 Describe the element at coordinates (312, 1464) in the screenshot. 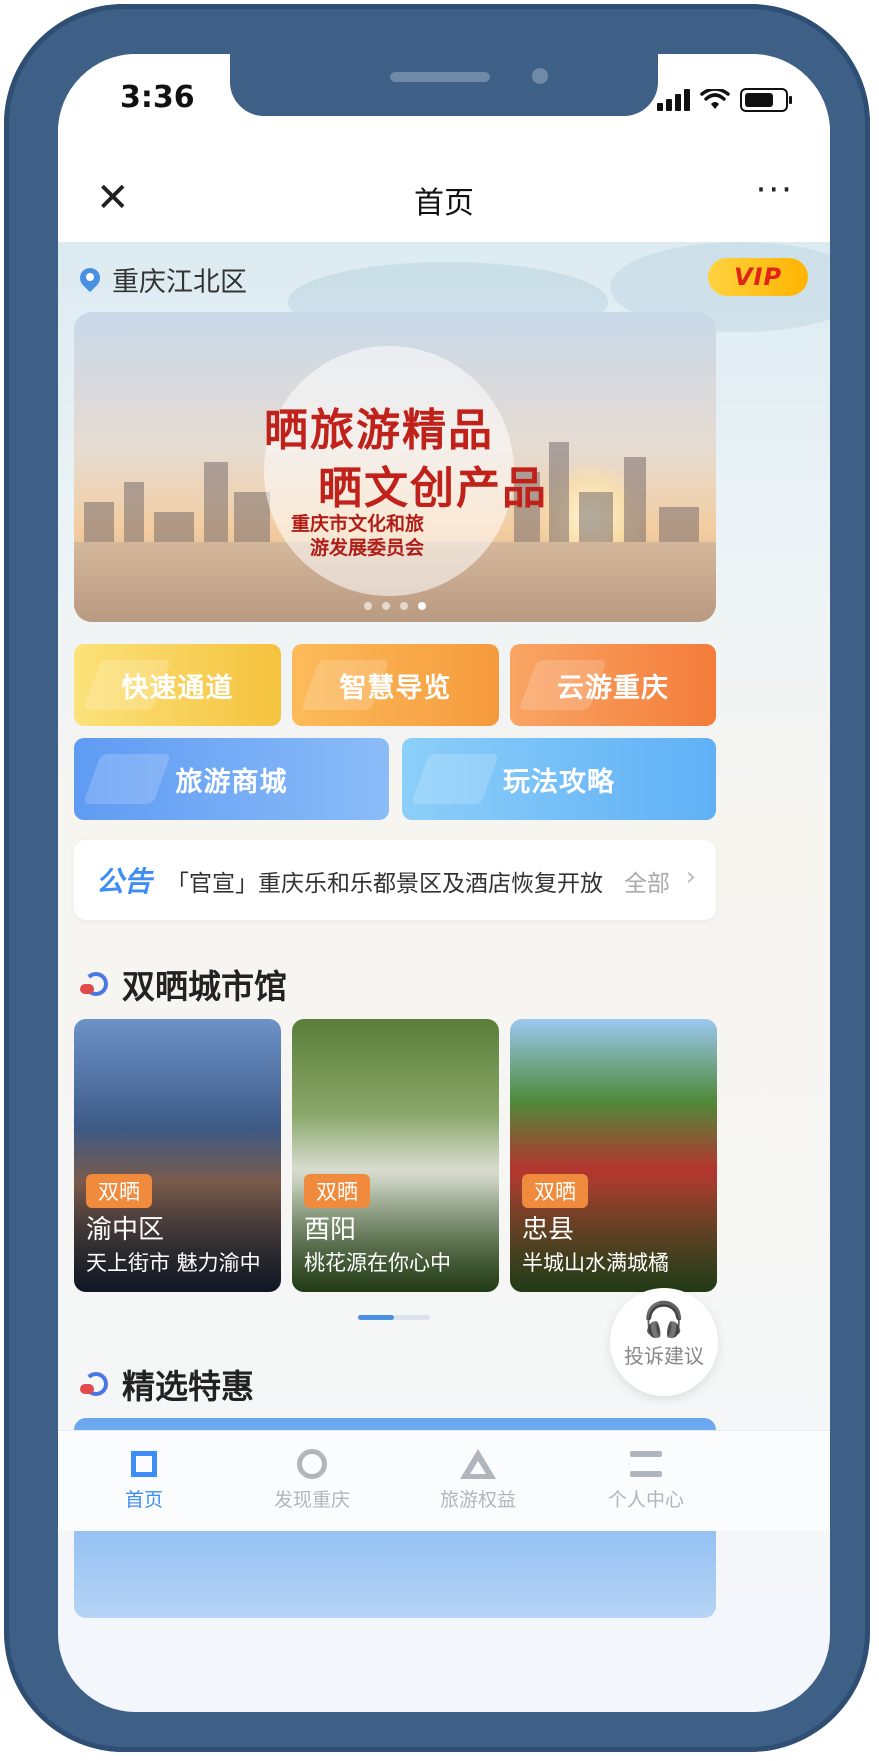

I see `circle-icon` at that location.